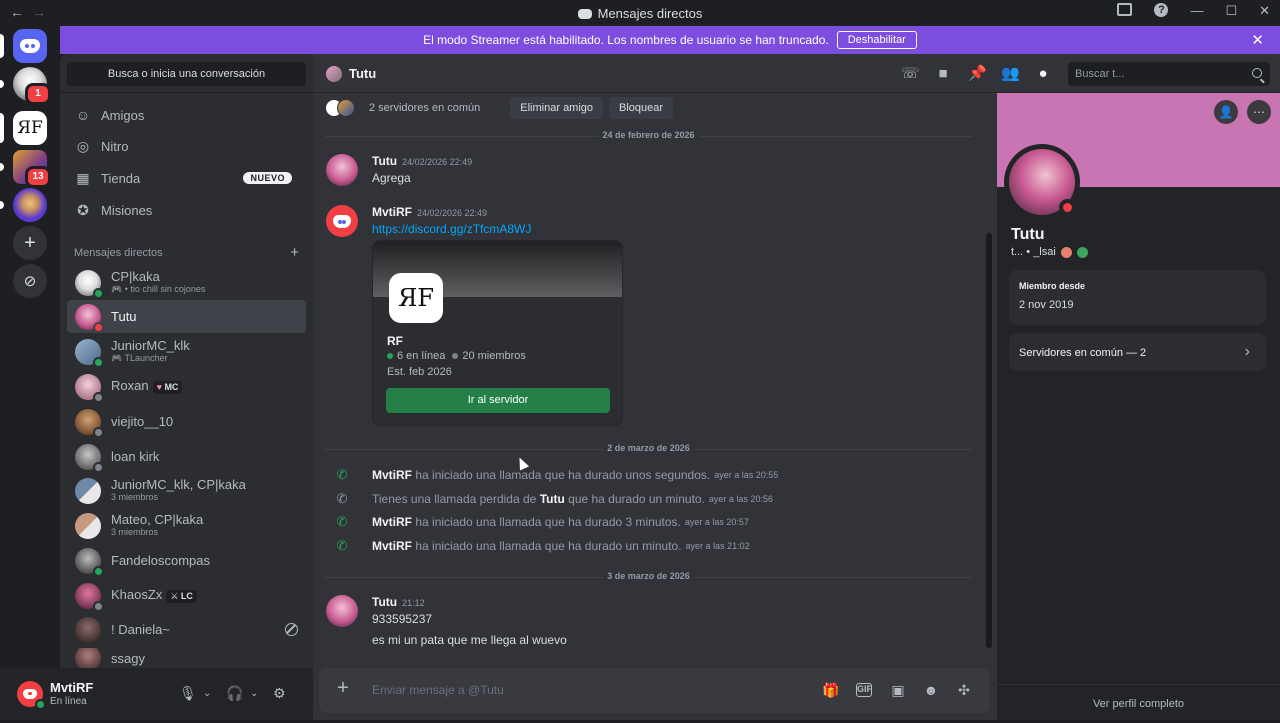 This screenshot has width=1280, height=723. What do you see at coordinates (98, 327) in the screenshot?
I see `status-dnd` at bounding box center [98, 327].